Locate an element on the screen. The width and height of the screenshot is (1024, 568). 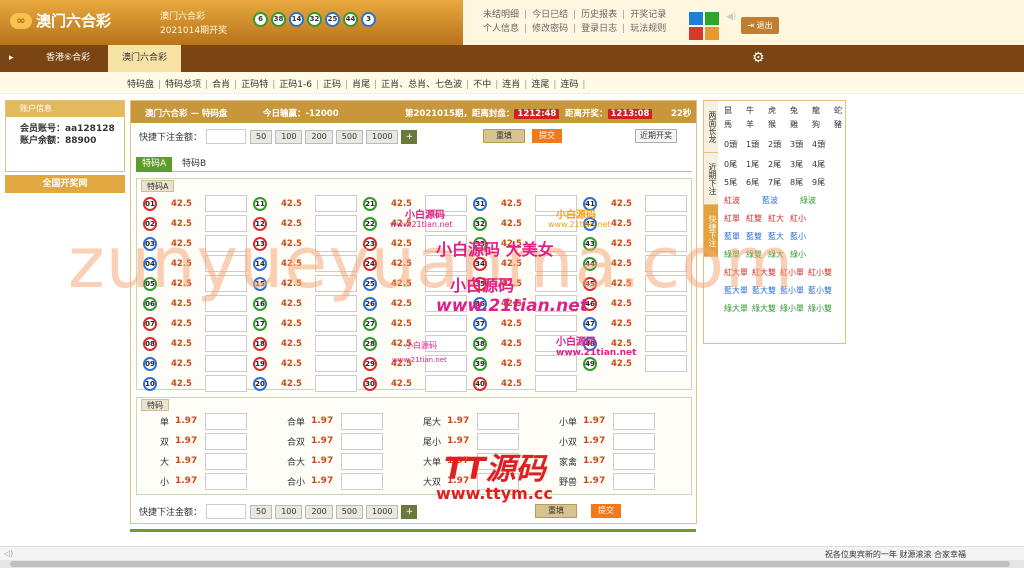
number-ball: 34 is located at coordinates (480, 264).